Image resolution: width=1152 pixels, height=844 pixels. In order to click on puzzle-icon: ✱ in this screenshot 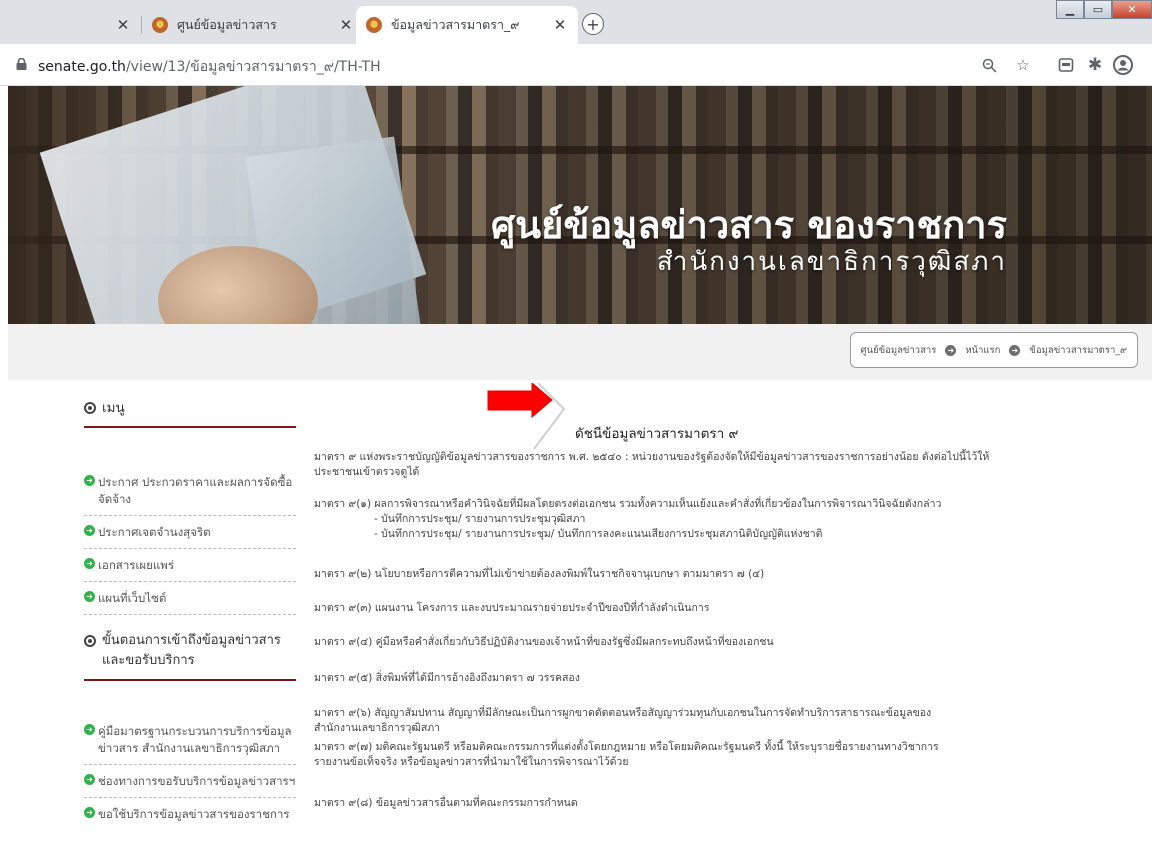, I will do `click(1095, 65)`.